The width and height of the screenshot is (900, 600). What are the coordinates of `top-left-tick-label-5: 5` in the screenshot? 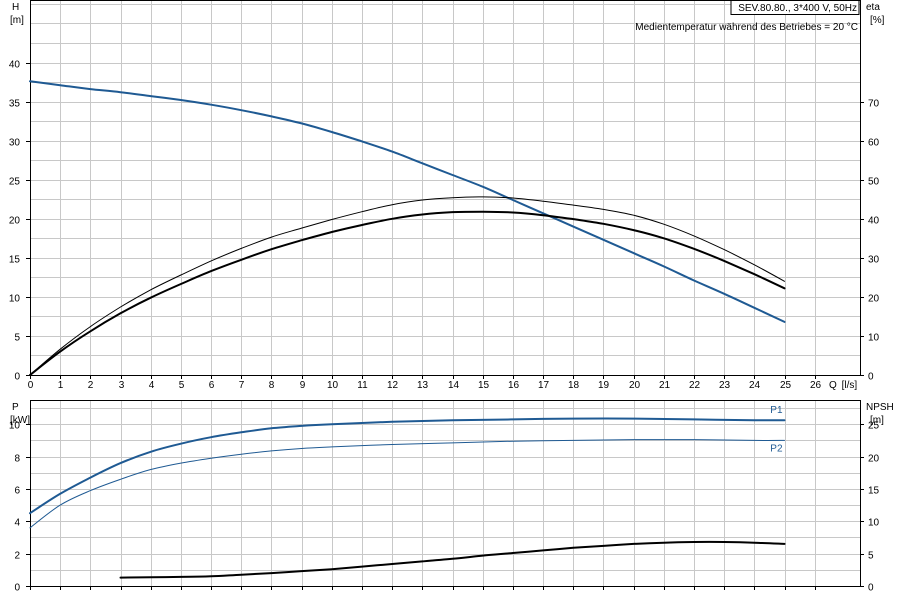 It's located at (17, 338).